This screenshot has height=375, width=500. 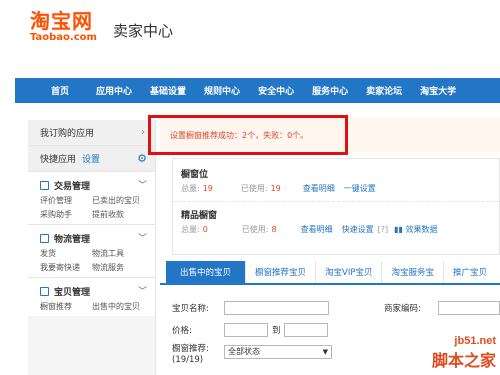 What do you see at coordinates (188, 360) in the screenshot?
I see `showcase-count: (19/19)` at bounding box center [188, 360].